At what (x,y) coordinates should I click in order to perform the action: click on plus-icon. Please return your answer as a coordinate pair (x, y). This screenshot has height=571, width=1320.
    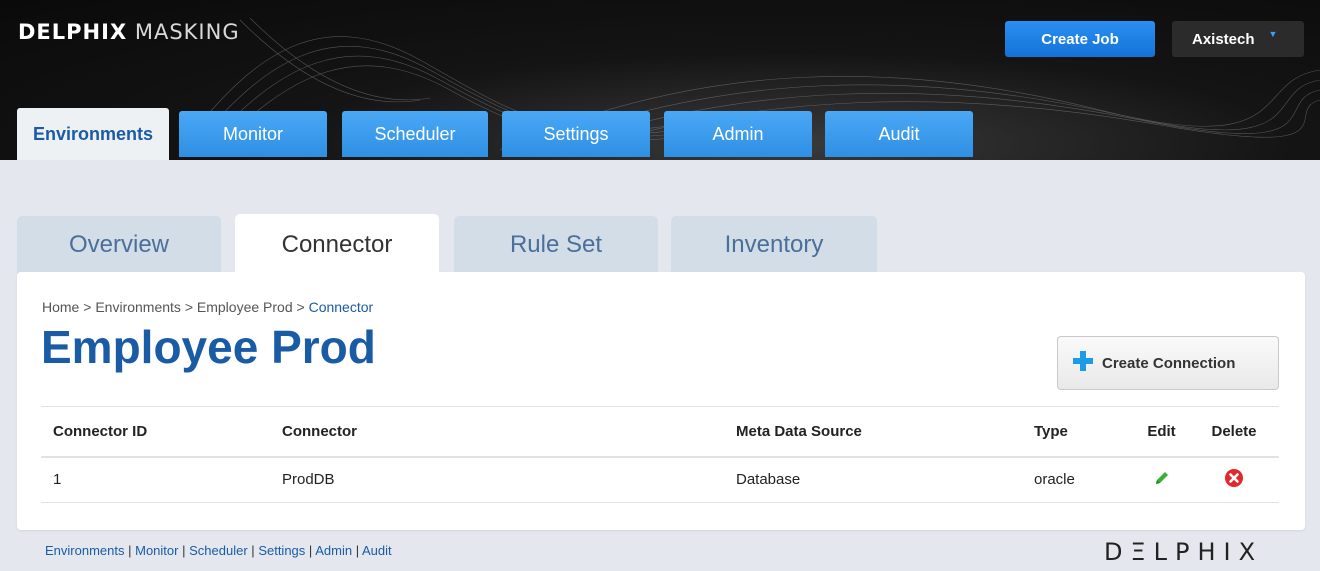
    Looking at the image, I should click on (1083, 363).